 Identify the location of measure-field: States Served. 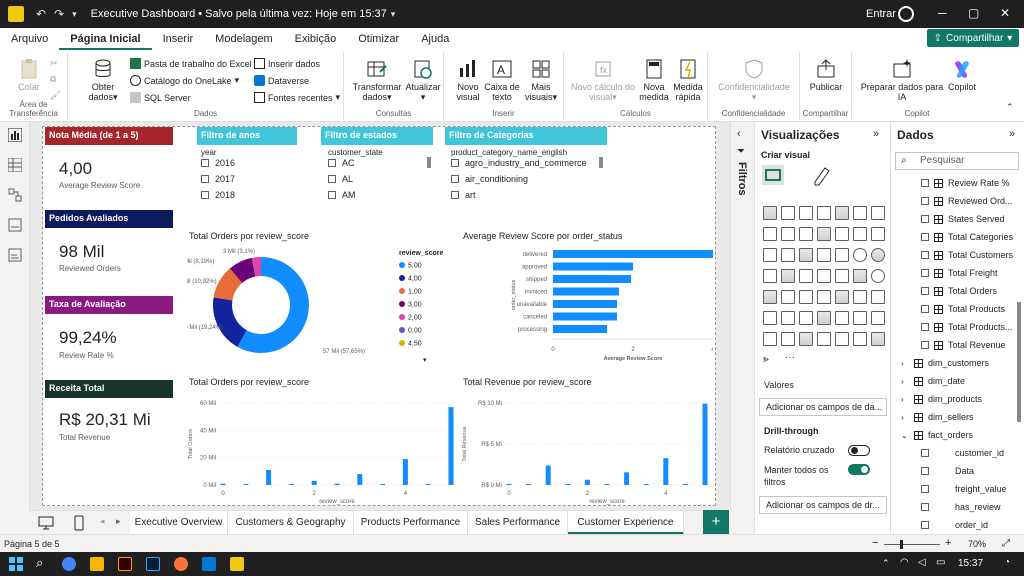
(963, 219).